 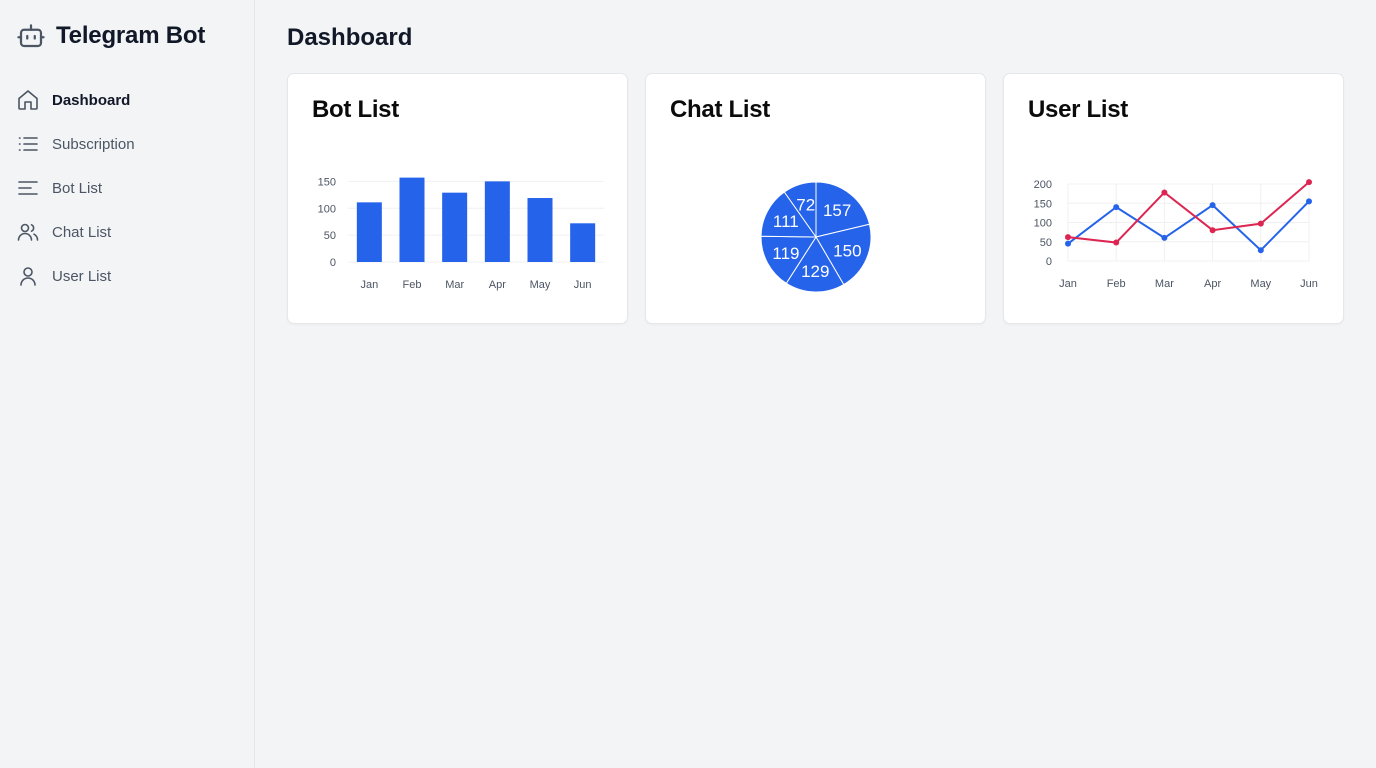 I want to click on sidebar-item-label: User List, so click(x=82, y=276).